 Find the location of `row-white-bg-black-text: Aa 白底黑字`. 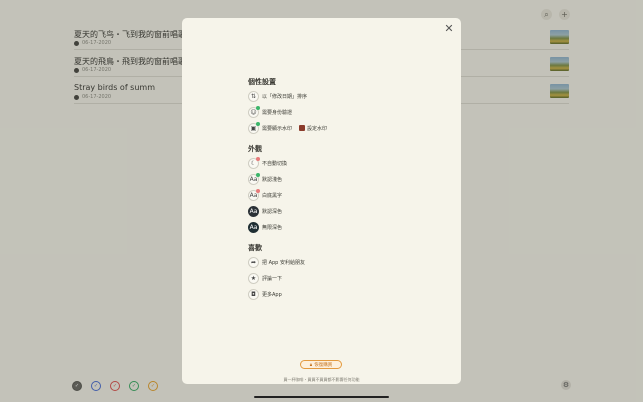

row-white-bg-black-text: Aa 白底黑字 is located at coordinates (265, 194).